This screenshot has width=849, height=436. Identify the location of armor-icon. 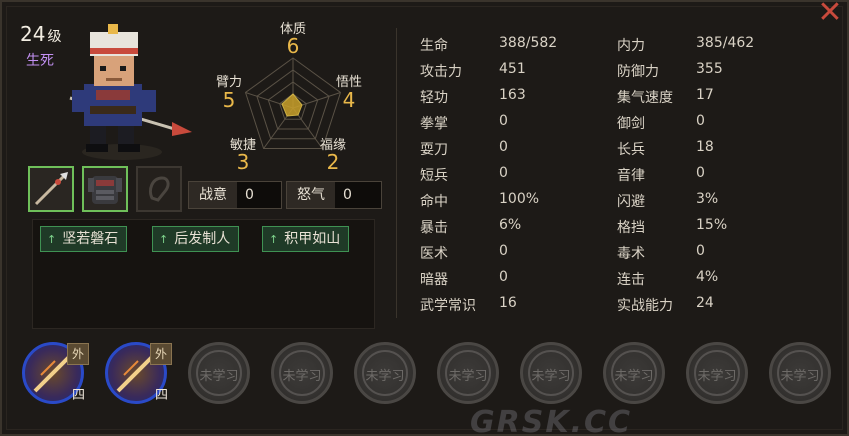
(105, 190).